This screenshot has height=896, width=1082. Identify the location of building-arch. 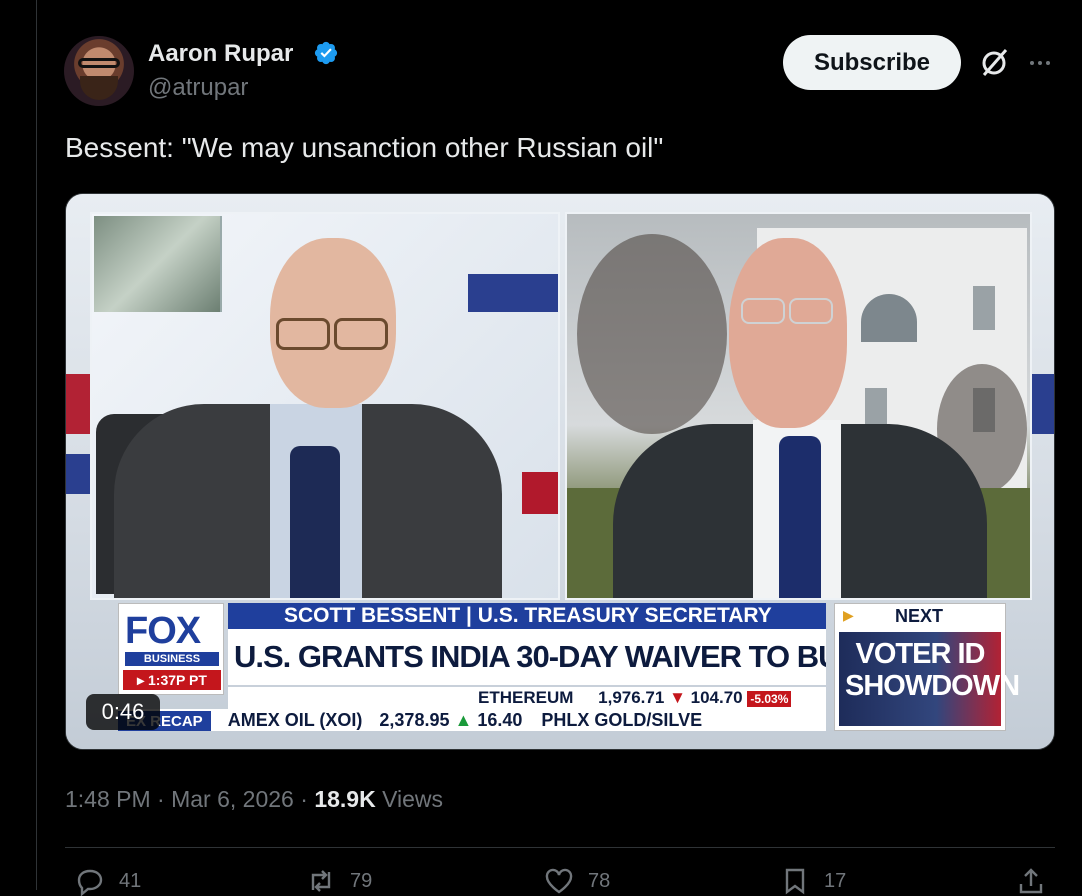
(889, 318).